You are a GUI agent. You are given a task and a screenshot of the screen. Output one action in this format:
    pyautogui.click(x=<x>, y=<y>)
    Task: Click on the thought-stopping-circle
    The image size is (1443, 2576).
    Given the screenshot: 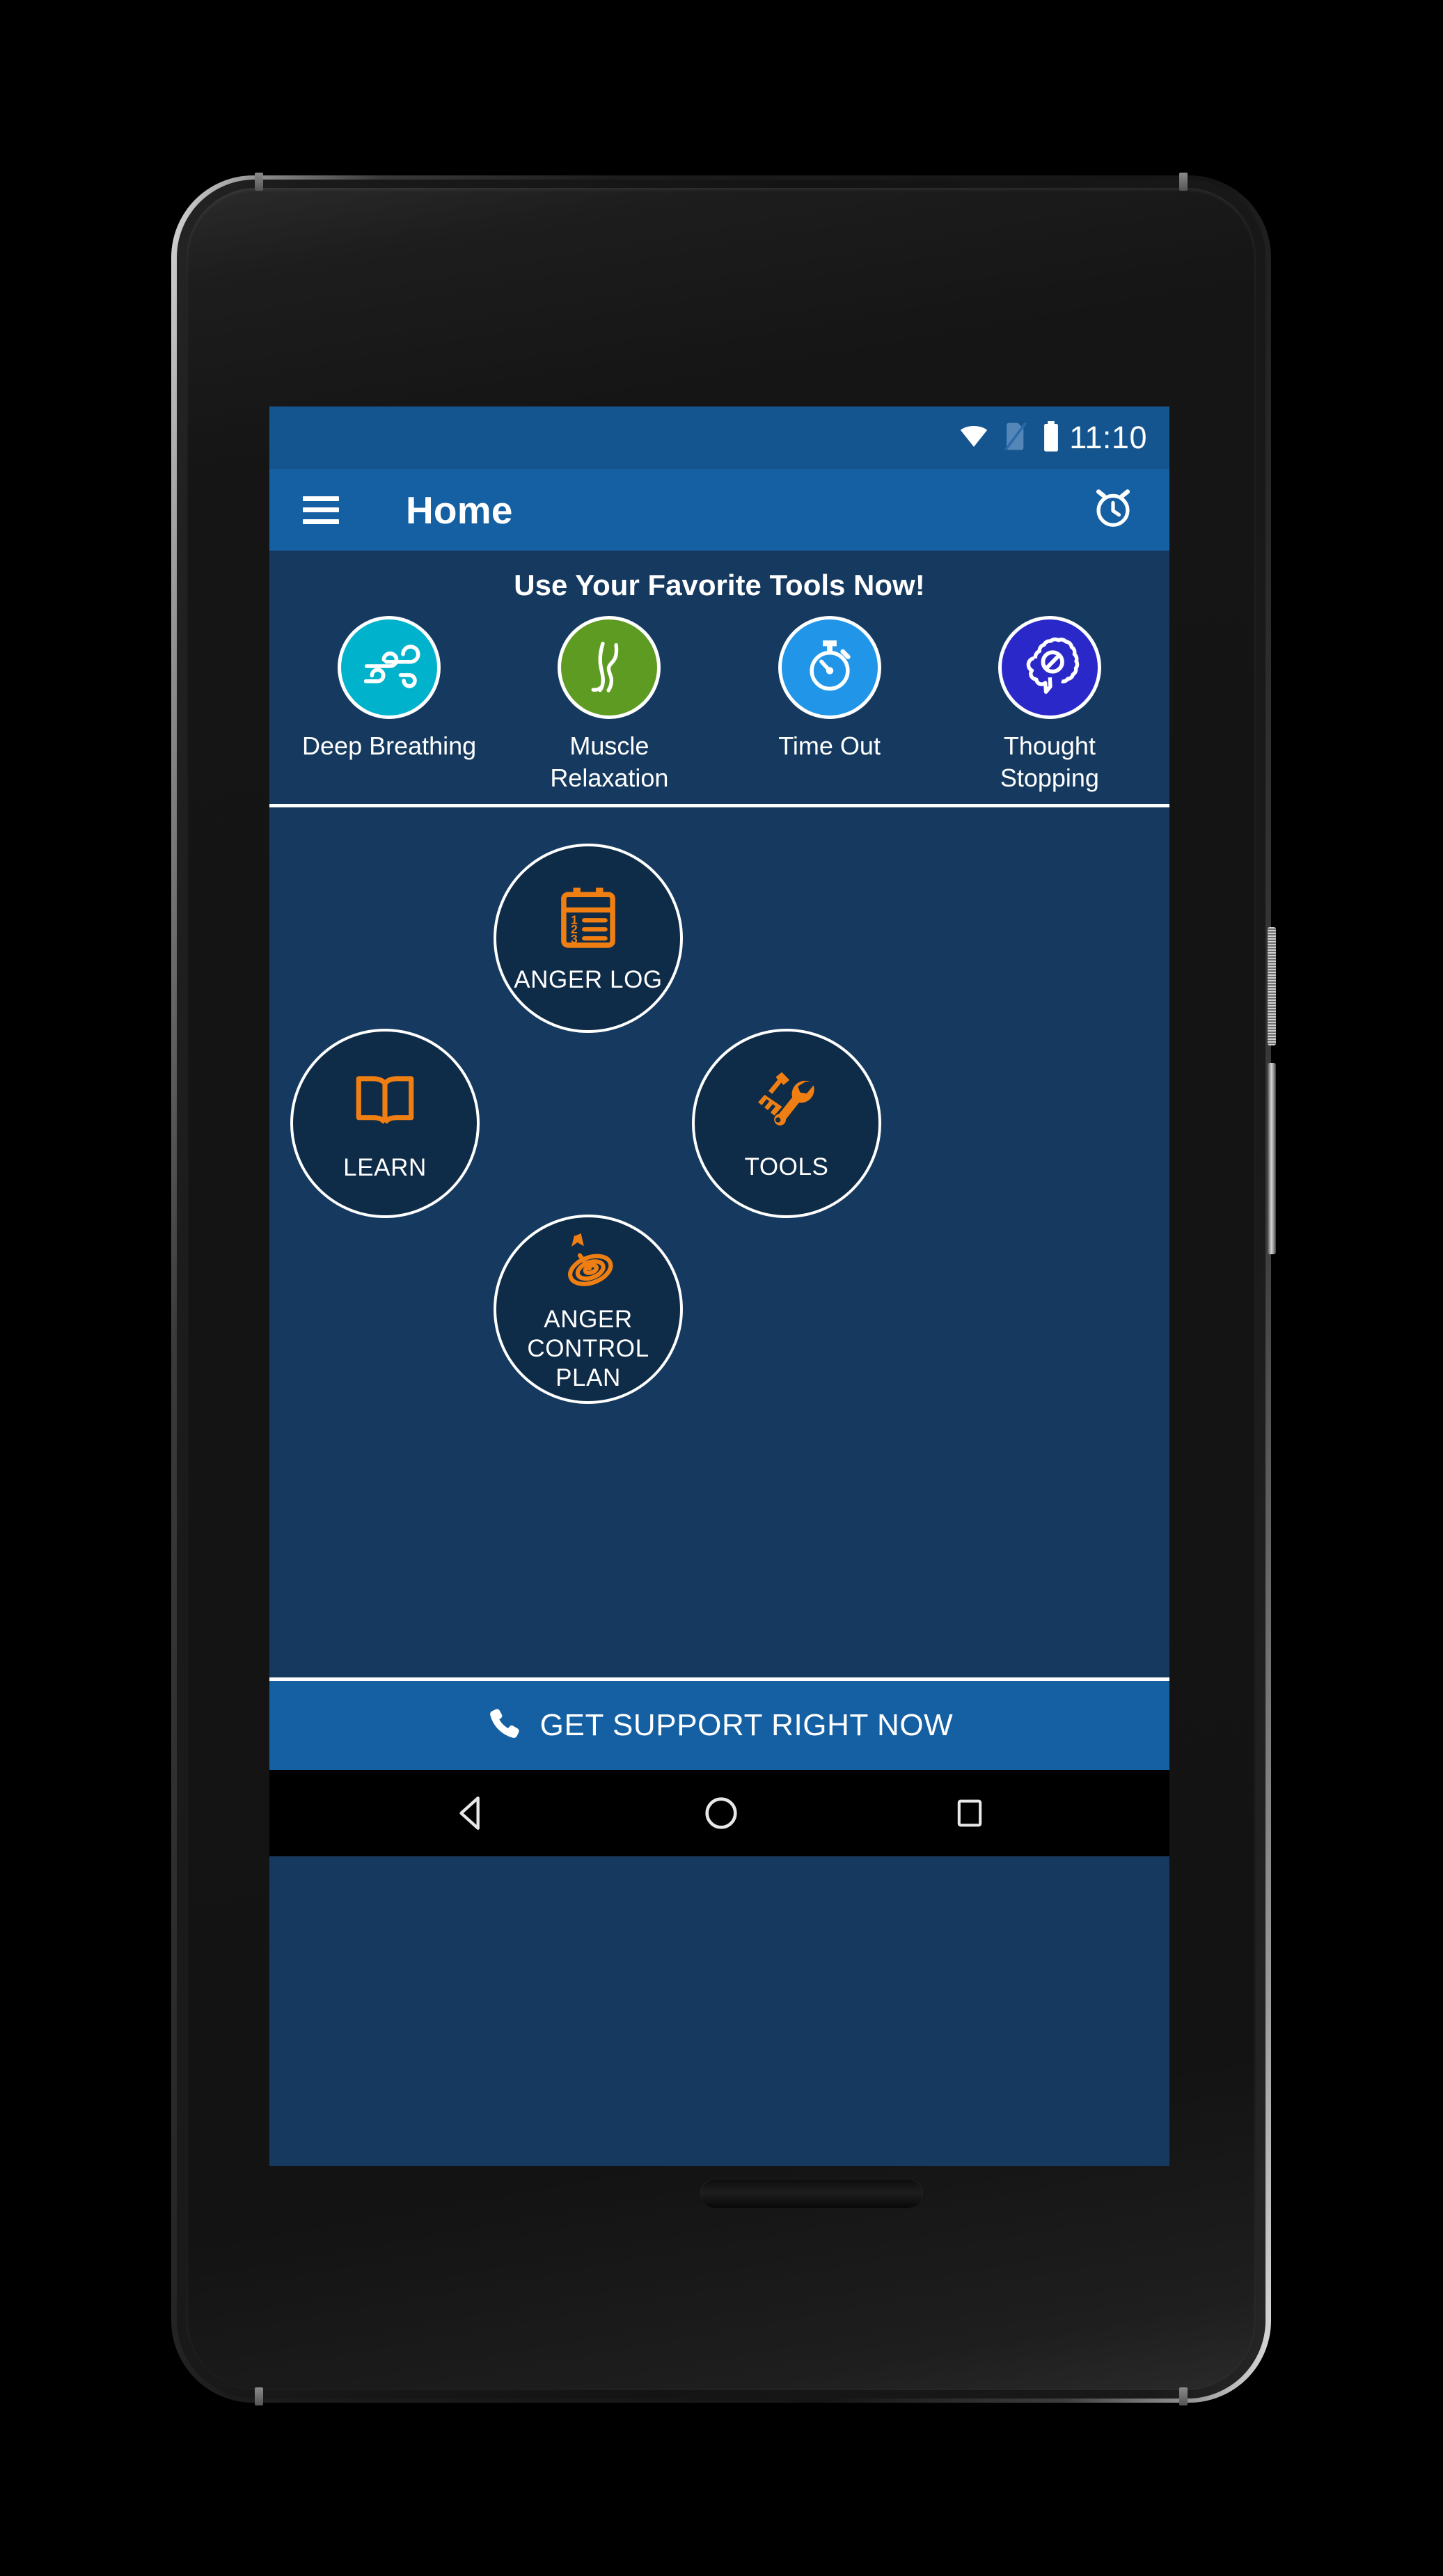 What is the action you would take?
    pyautogui.click(x=1049, y=667)
    